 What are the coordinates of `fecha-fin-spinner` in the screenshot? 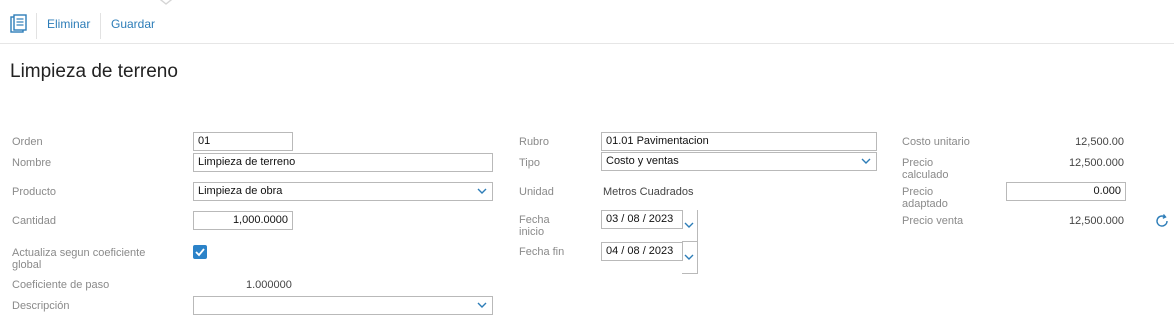 It's located at (690, 258).